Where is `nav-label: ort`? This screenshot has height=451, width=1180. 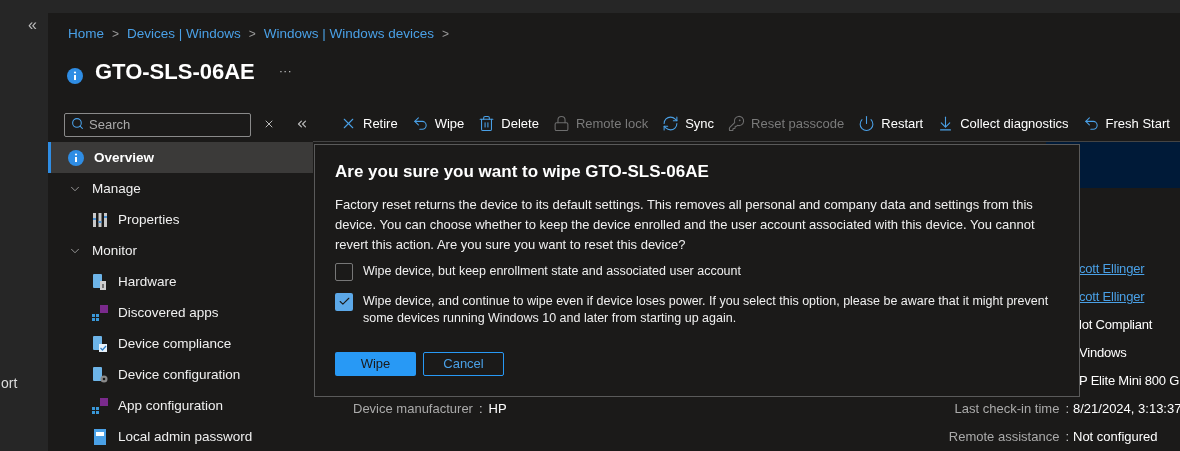 nav-label: ort is located at coordinates (24, 383).